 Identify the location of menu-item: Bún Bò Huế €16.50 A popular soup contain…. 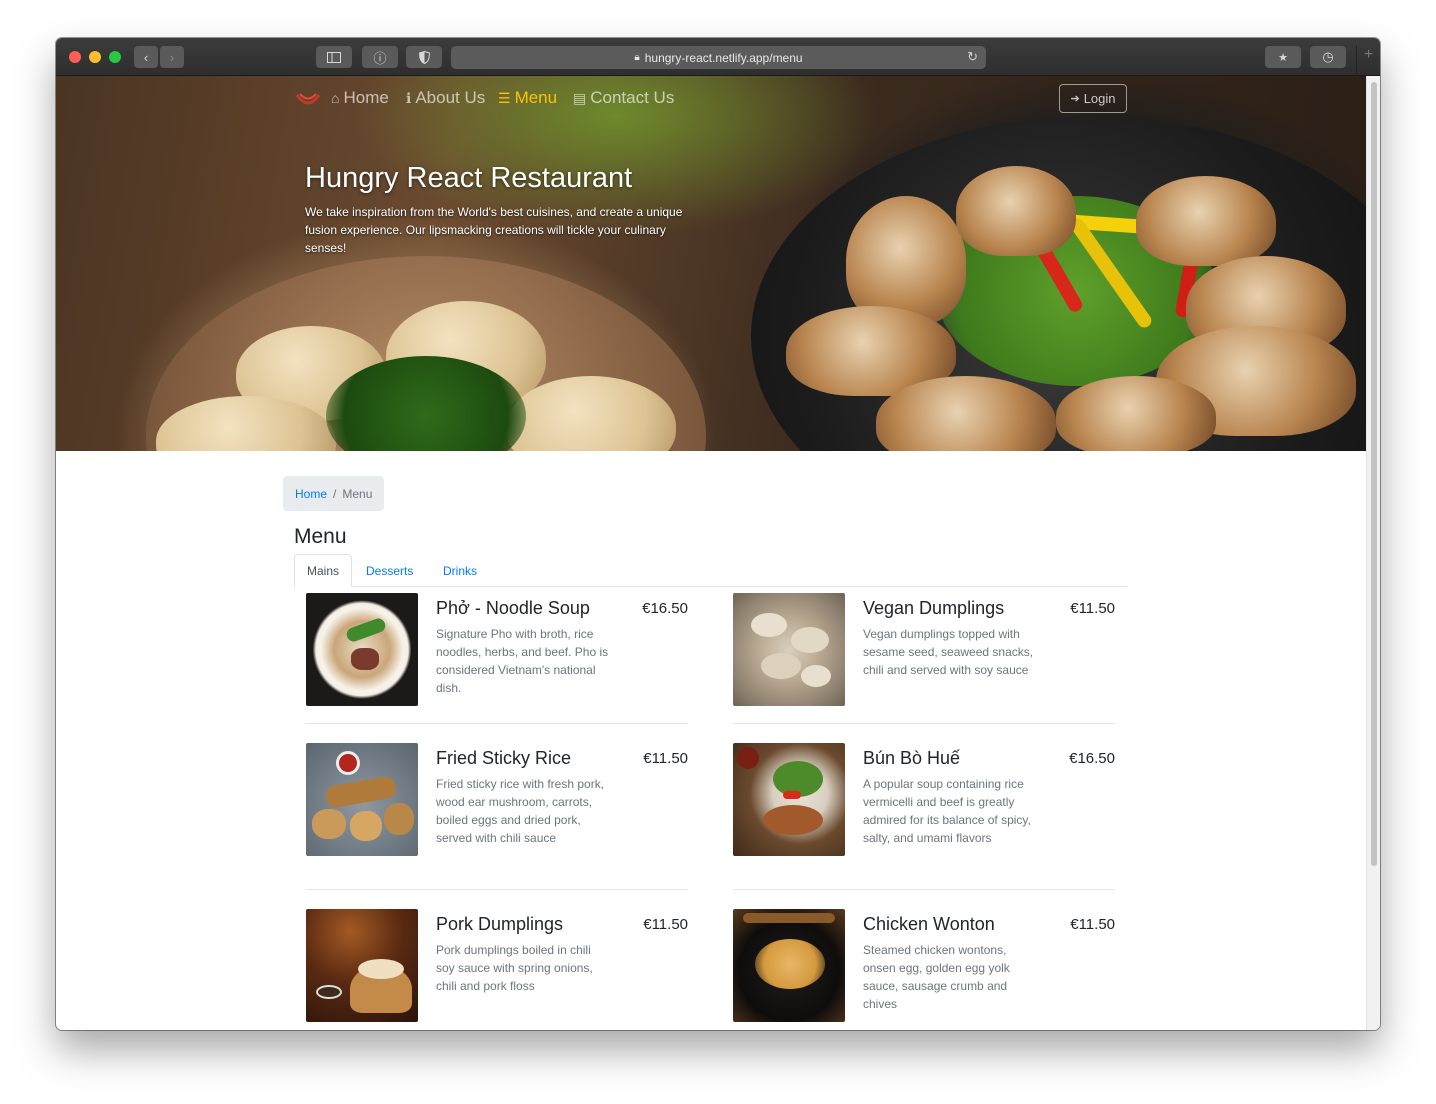
(924, 816).